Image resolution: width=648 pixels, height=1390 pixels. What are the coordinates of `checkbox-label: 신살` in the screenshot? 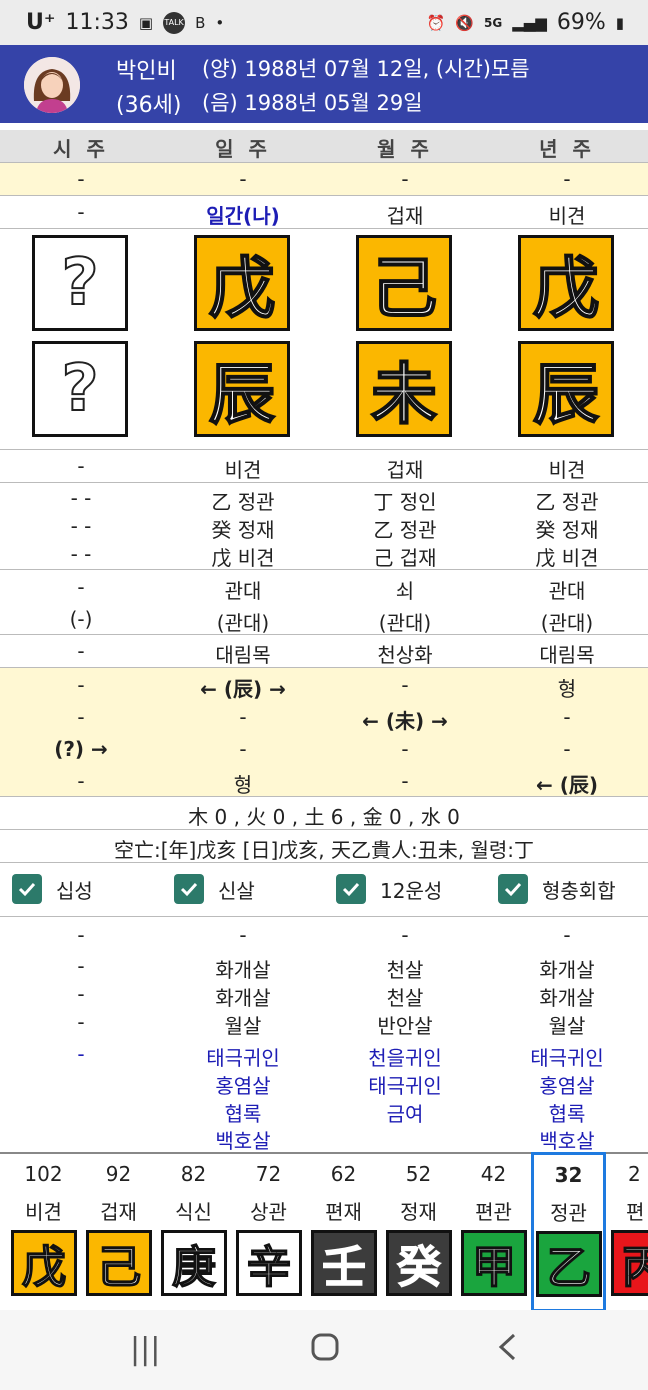 It's located at (236, 890).